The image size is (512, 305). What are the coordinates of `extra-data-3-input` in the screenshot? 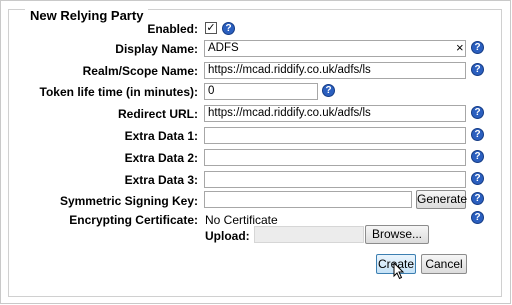 It's located at (335, 179).